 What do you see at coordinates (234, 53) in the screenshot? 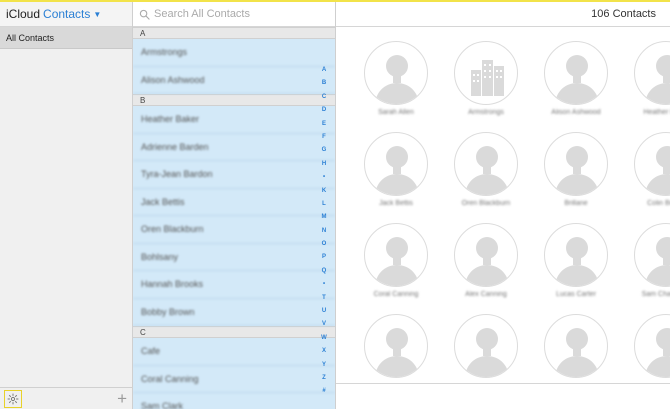
I see `contact-row: Armstrongs` at bounding box center [234, 53].